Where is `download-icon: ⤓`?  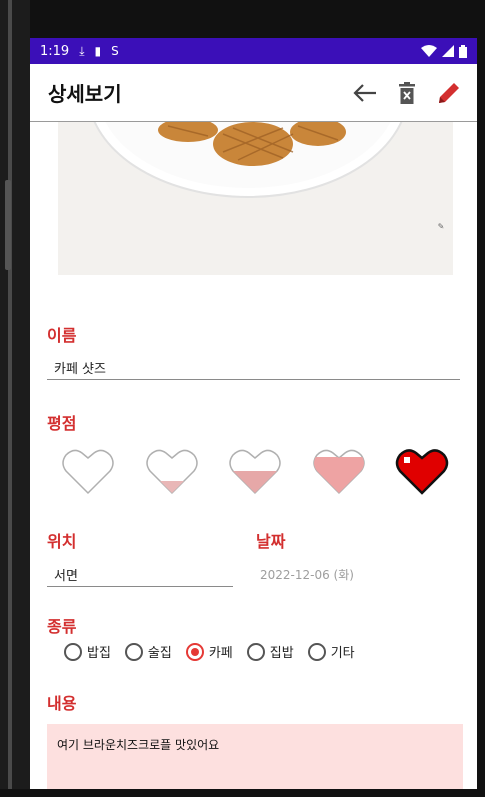
download-icon: ⤓ is located at coordinates (82, 50).